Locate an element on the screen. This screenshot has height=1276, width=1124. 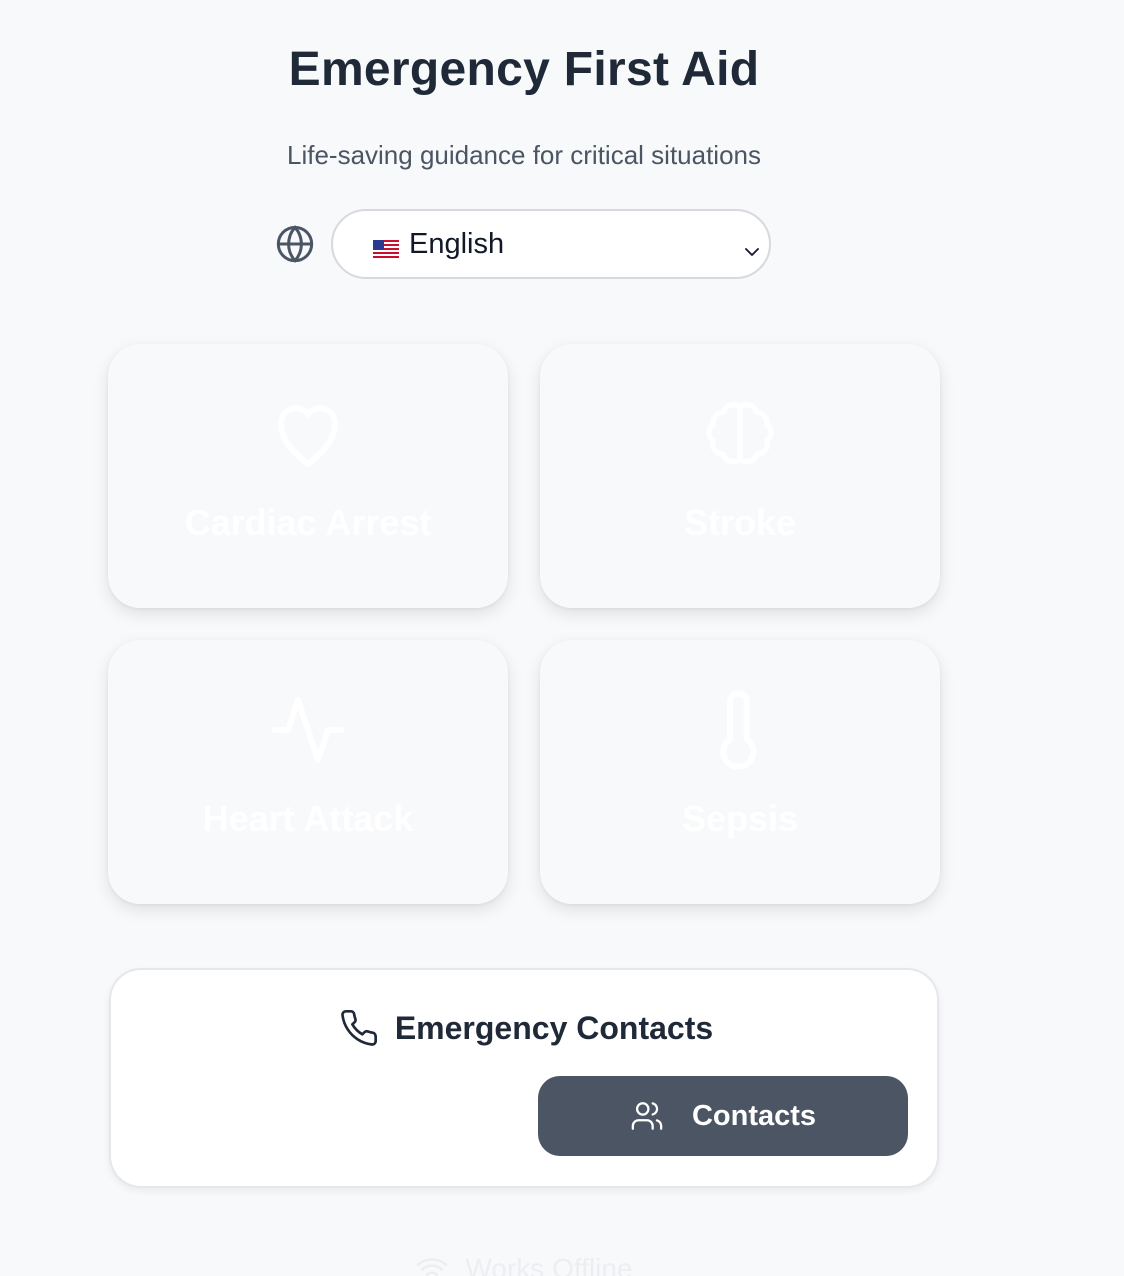
users-icon is located at coordinates (647, 1116).